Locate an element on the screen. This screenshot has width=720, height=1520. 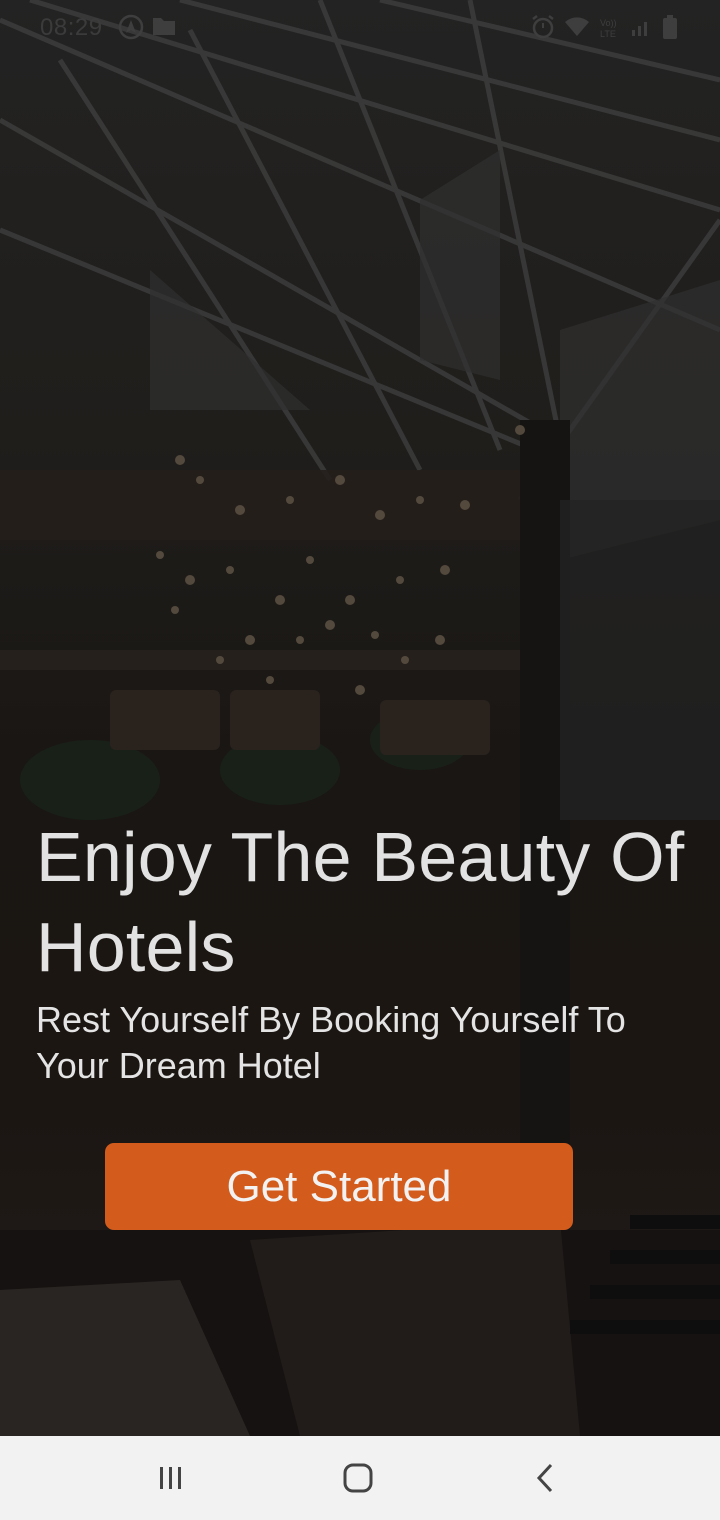
recent-apps-icon is located at coordinates (170, 1478).